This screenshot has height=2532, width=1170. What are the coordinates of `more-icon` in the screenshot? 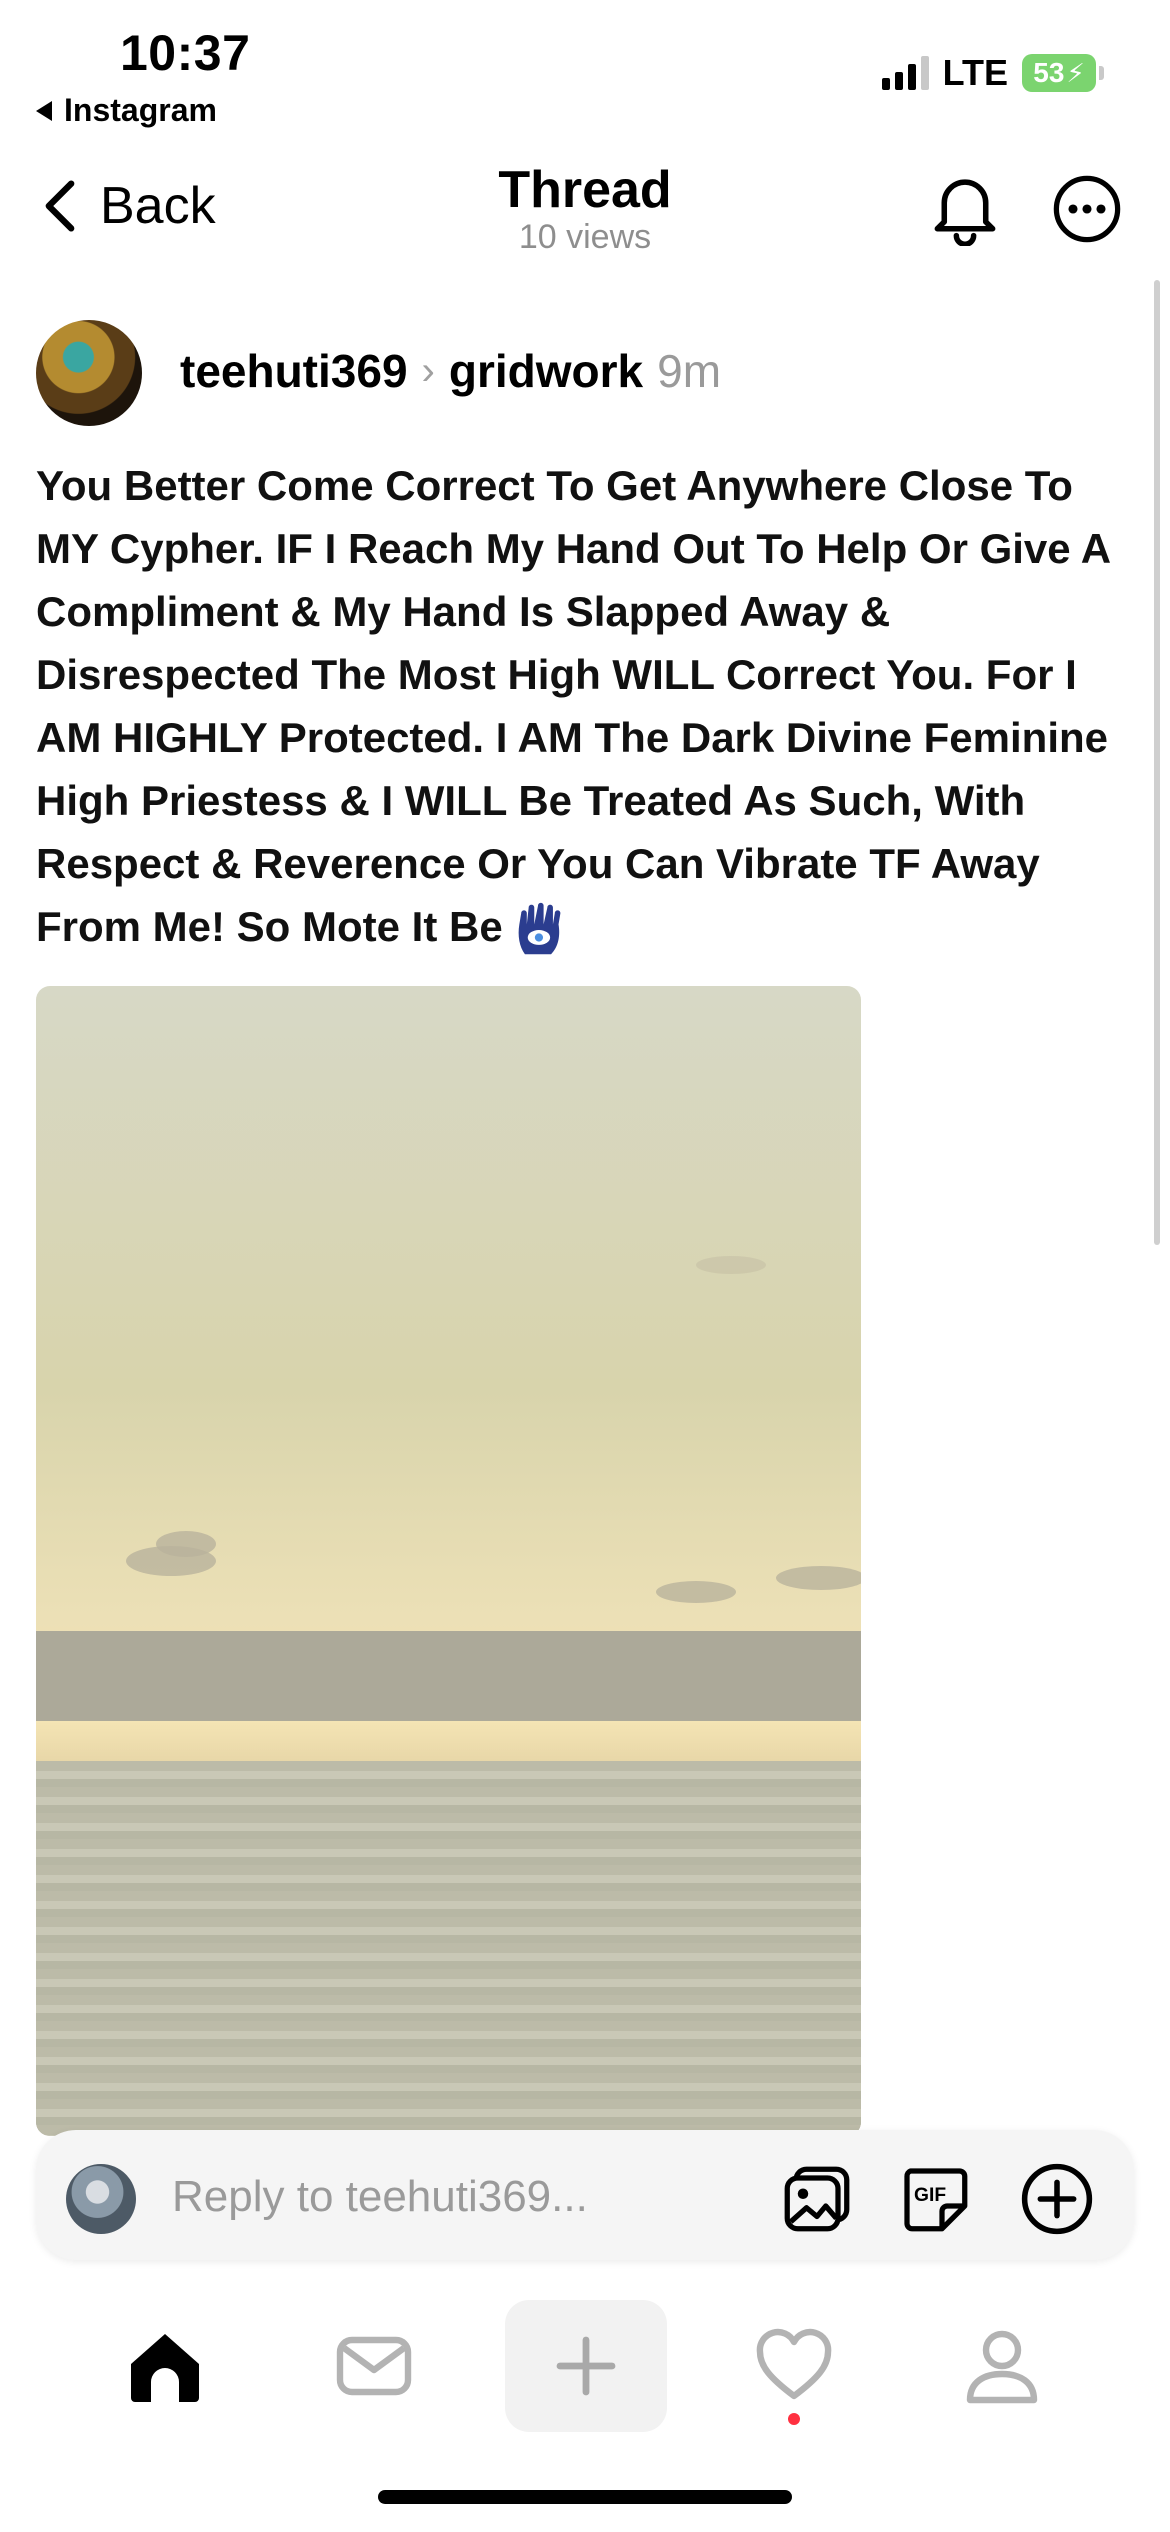 It's located at (1087, 209).